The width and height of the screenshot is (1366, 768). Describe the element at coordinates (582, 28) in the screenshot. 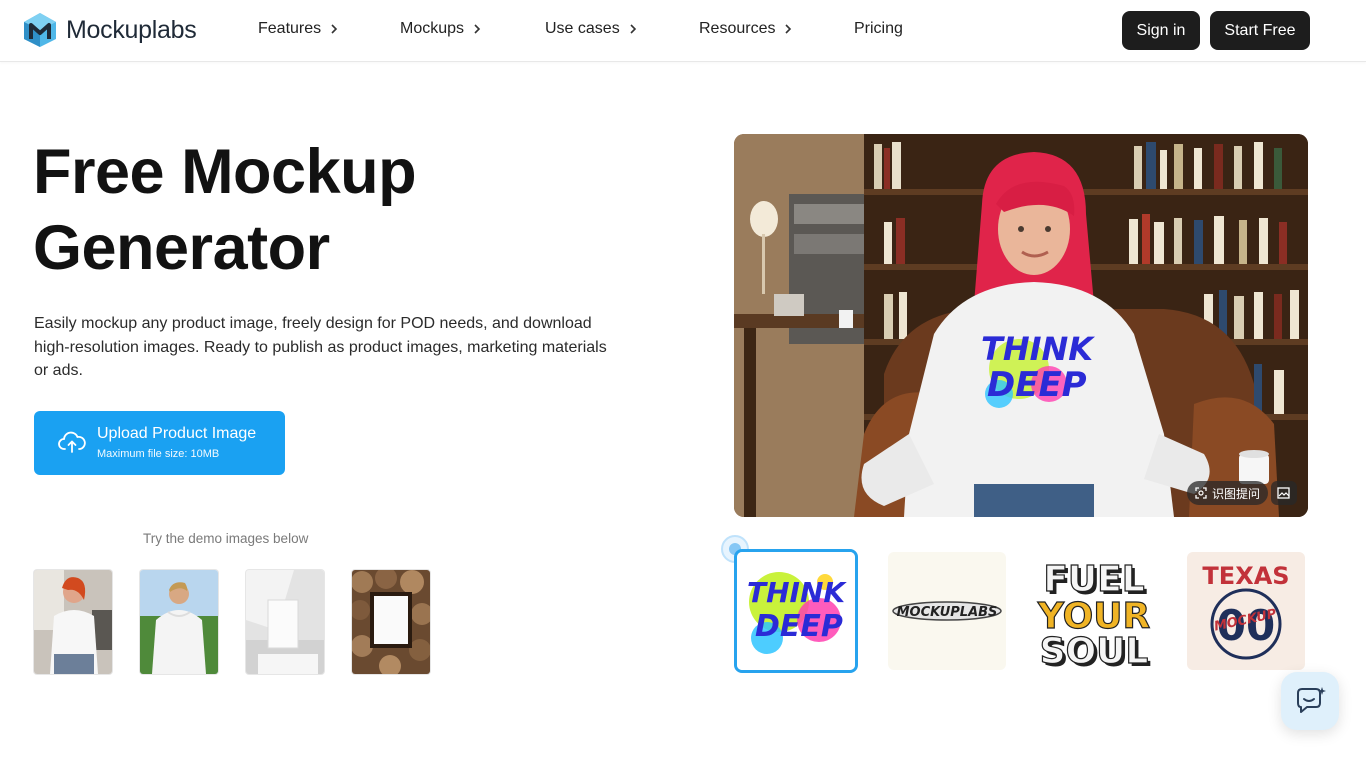

I see `nav-use-cases-label: Use cases` at that location.